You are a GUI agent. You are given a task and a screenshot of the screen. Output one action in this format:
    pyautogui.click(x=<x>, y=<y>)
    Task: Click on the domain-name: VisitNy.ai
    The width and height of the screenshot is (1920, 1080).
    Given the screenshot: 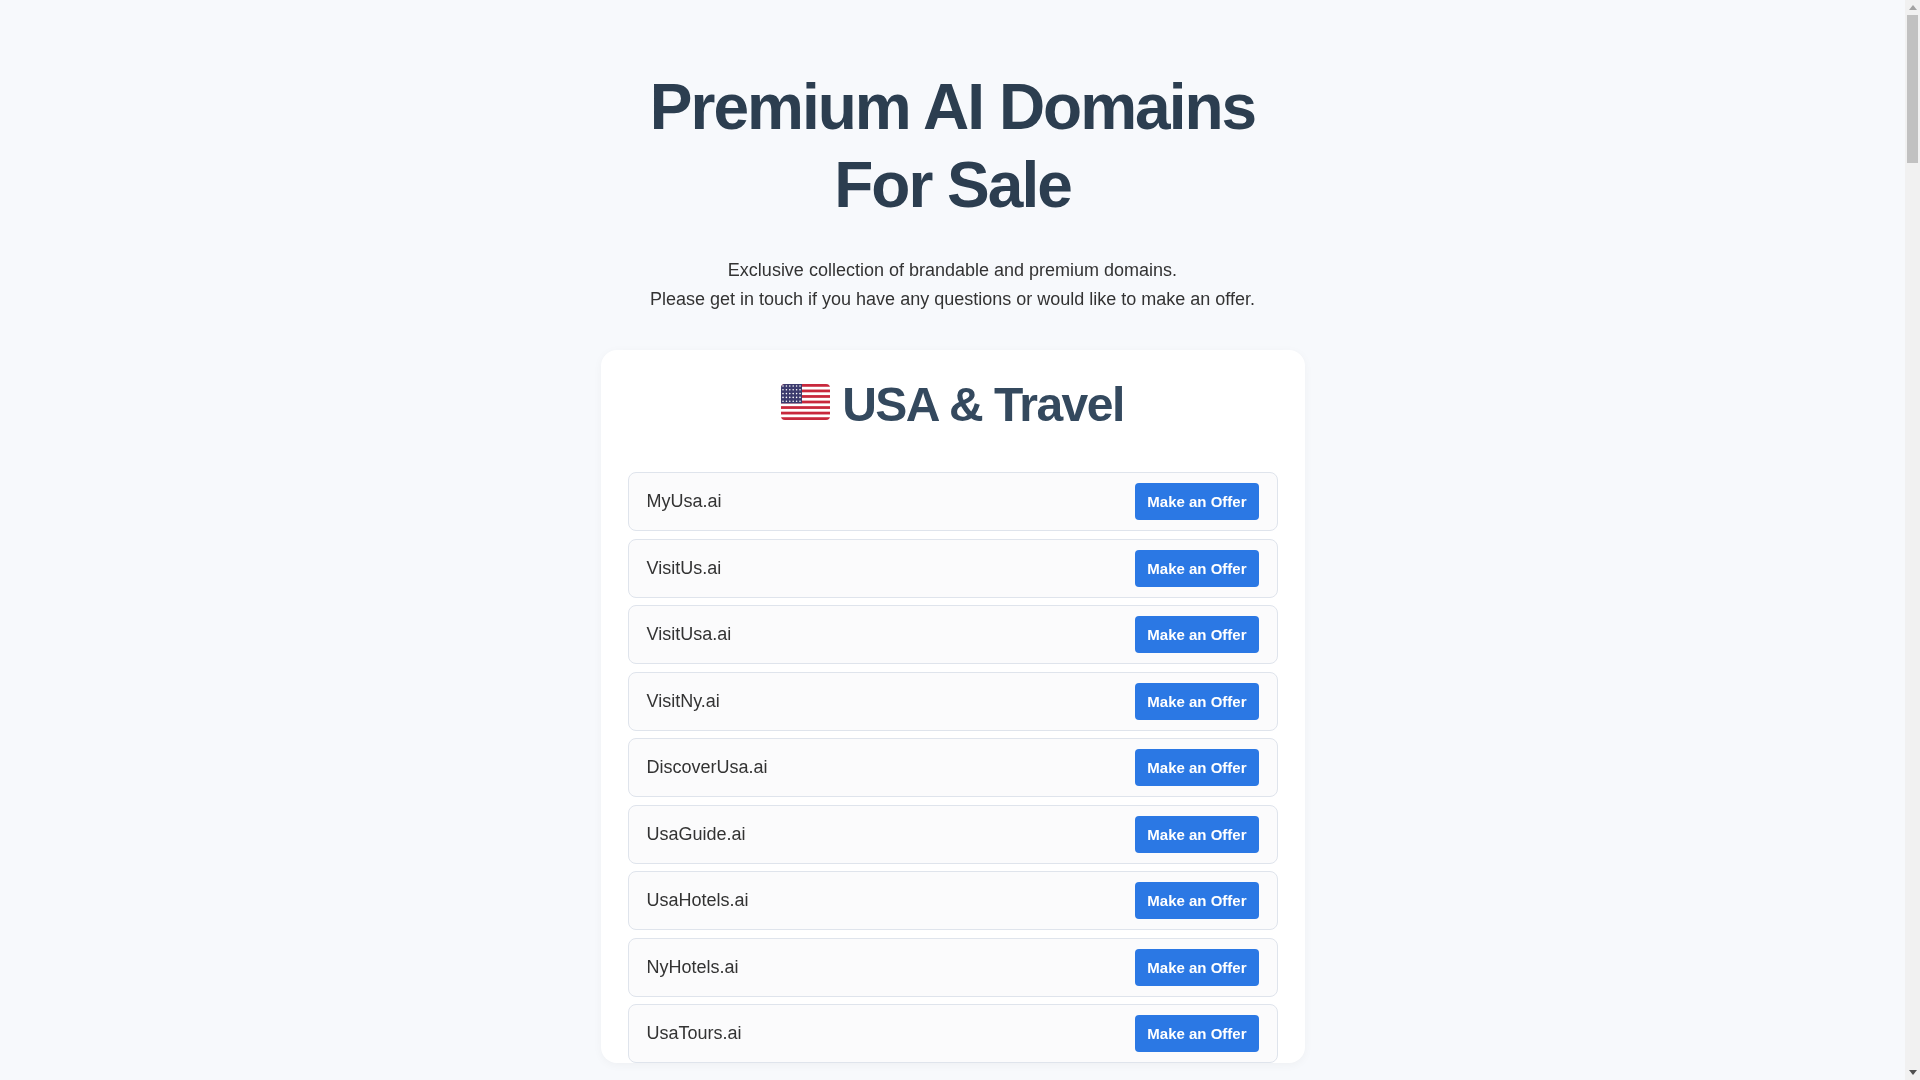 What is the action you would take?
    pyautogui.click(x=683, y=701)
    